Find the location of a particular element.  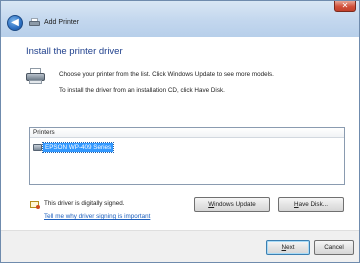

certificate-icon is located at coordinates (35, 205).